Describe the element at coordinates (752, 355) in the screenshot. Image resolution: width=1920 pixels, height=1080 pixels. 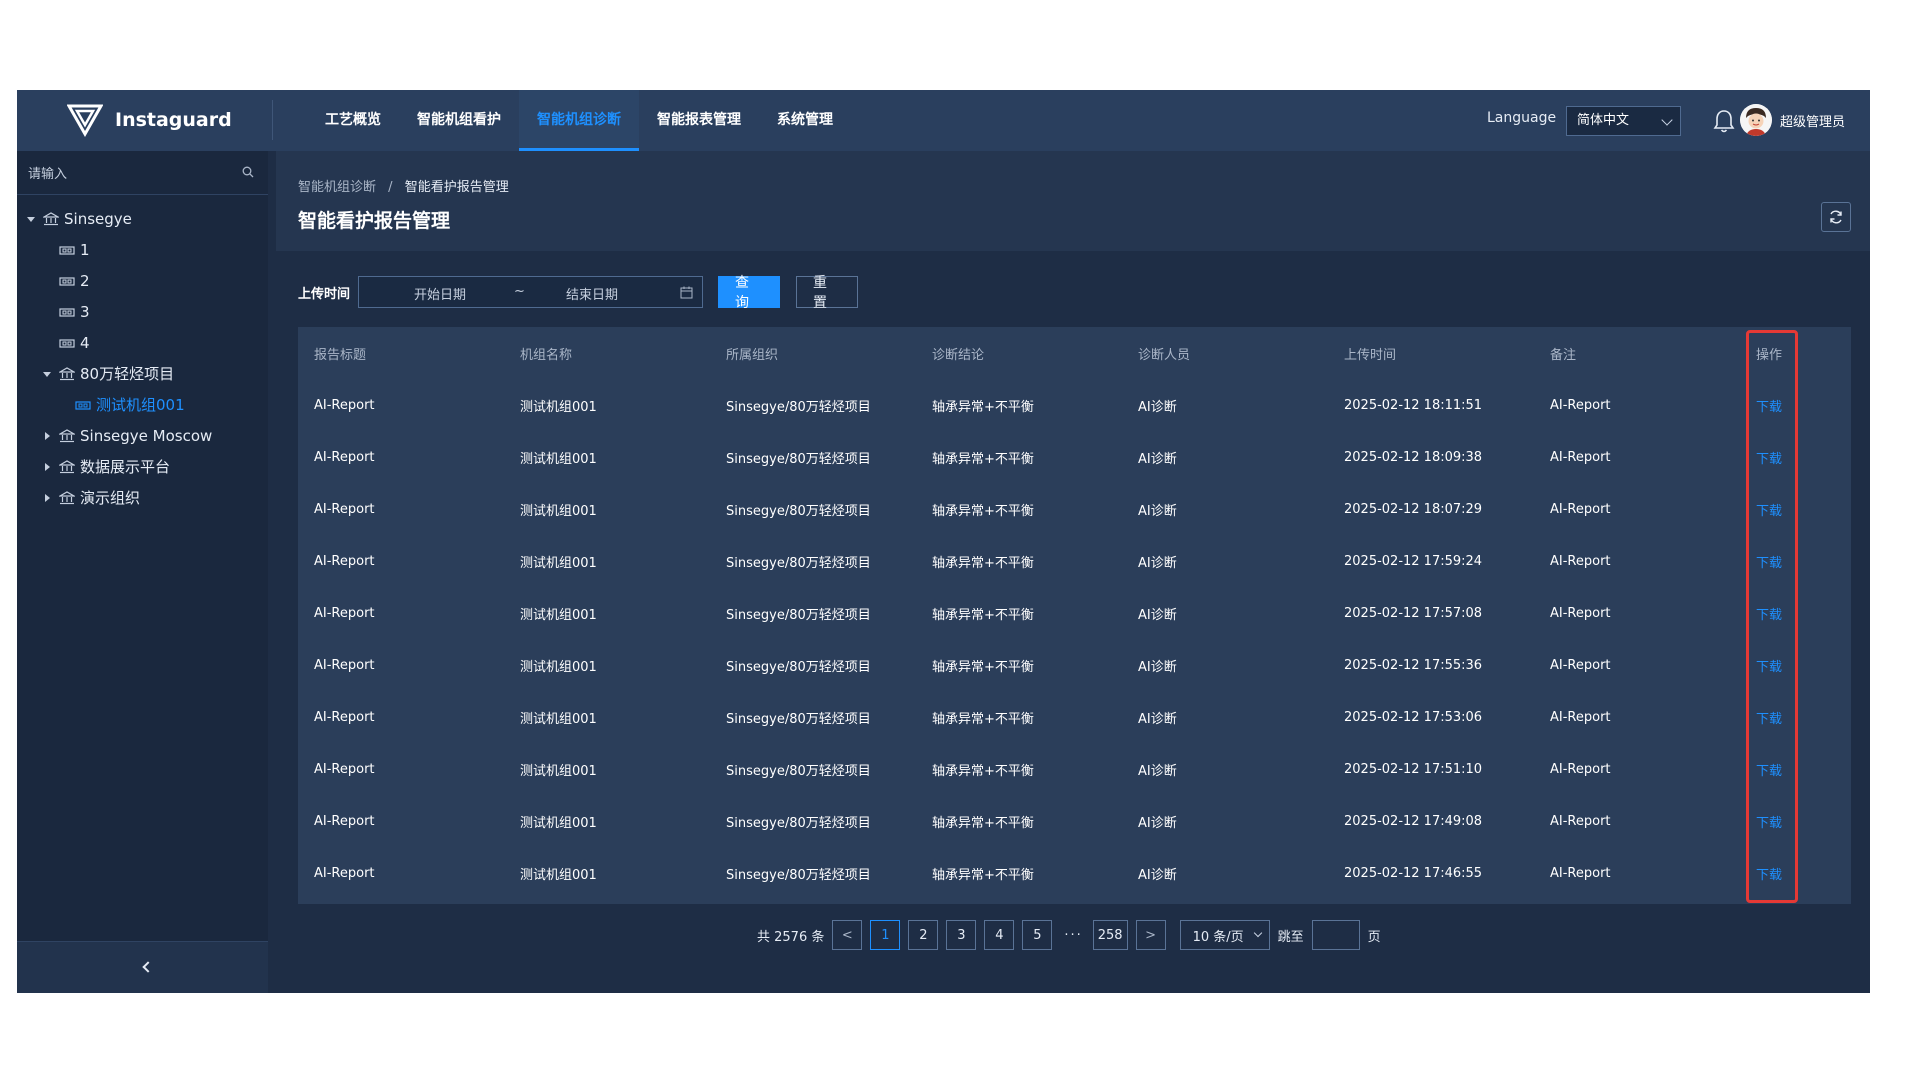
I see `column-header: 所属组织` at that location.